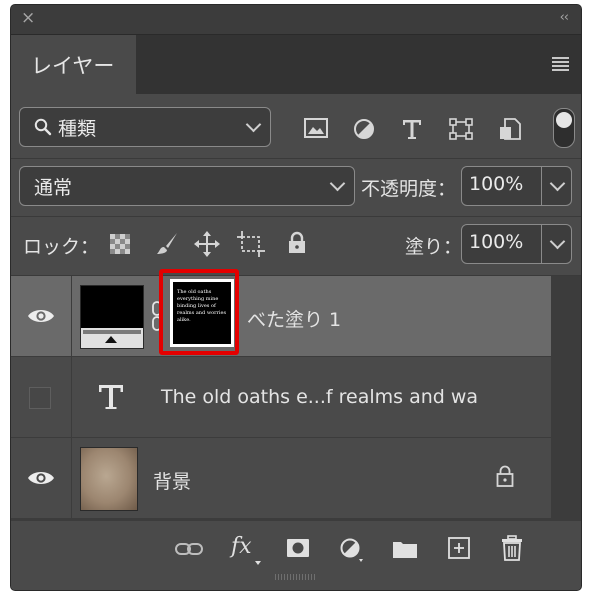 Image resolution: width=592 pixels, height=602 pixels. Describe the element at coordinates (434, 247) in the screenshot. I see `fill-label: 塗り：` at that location.